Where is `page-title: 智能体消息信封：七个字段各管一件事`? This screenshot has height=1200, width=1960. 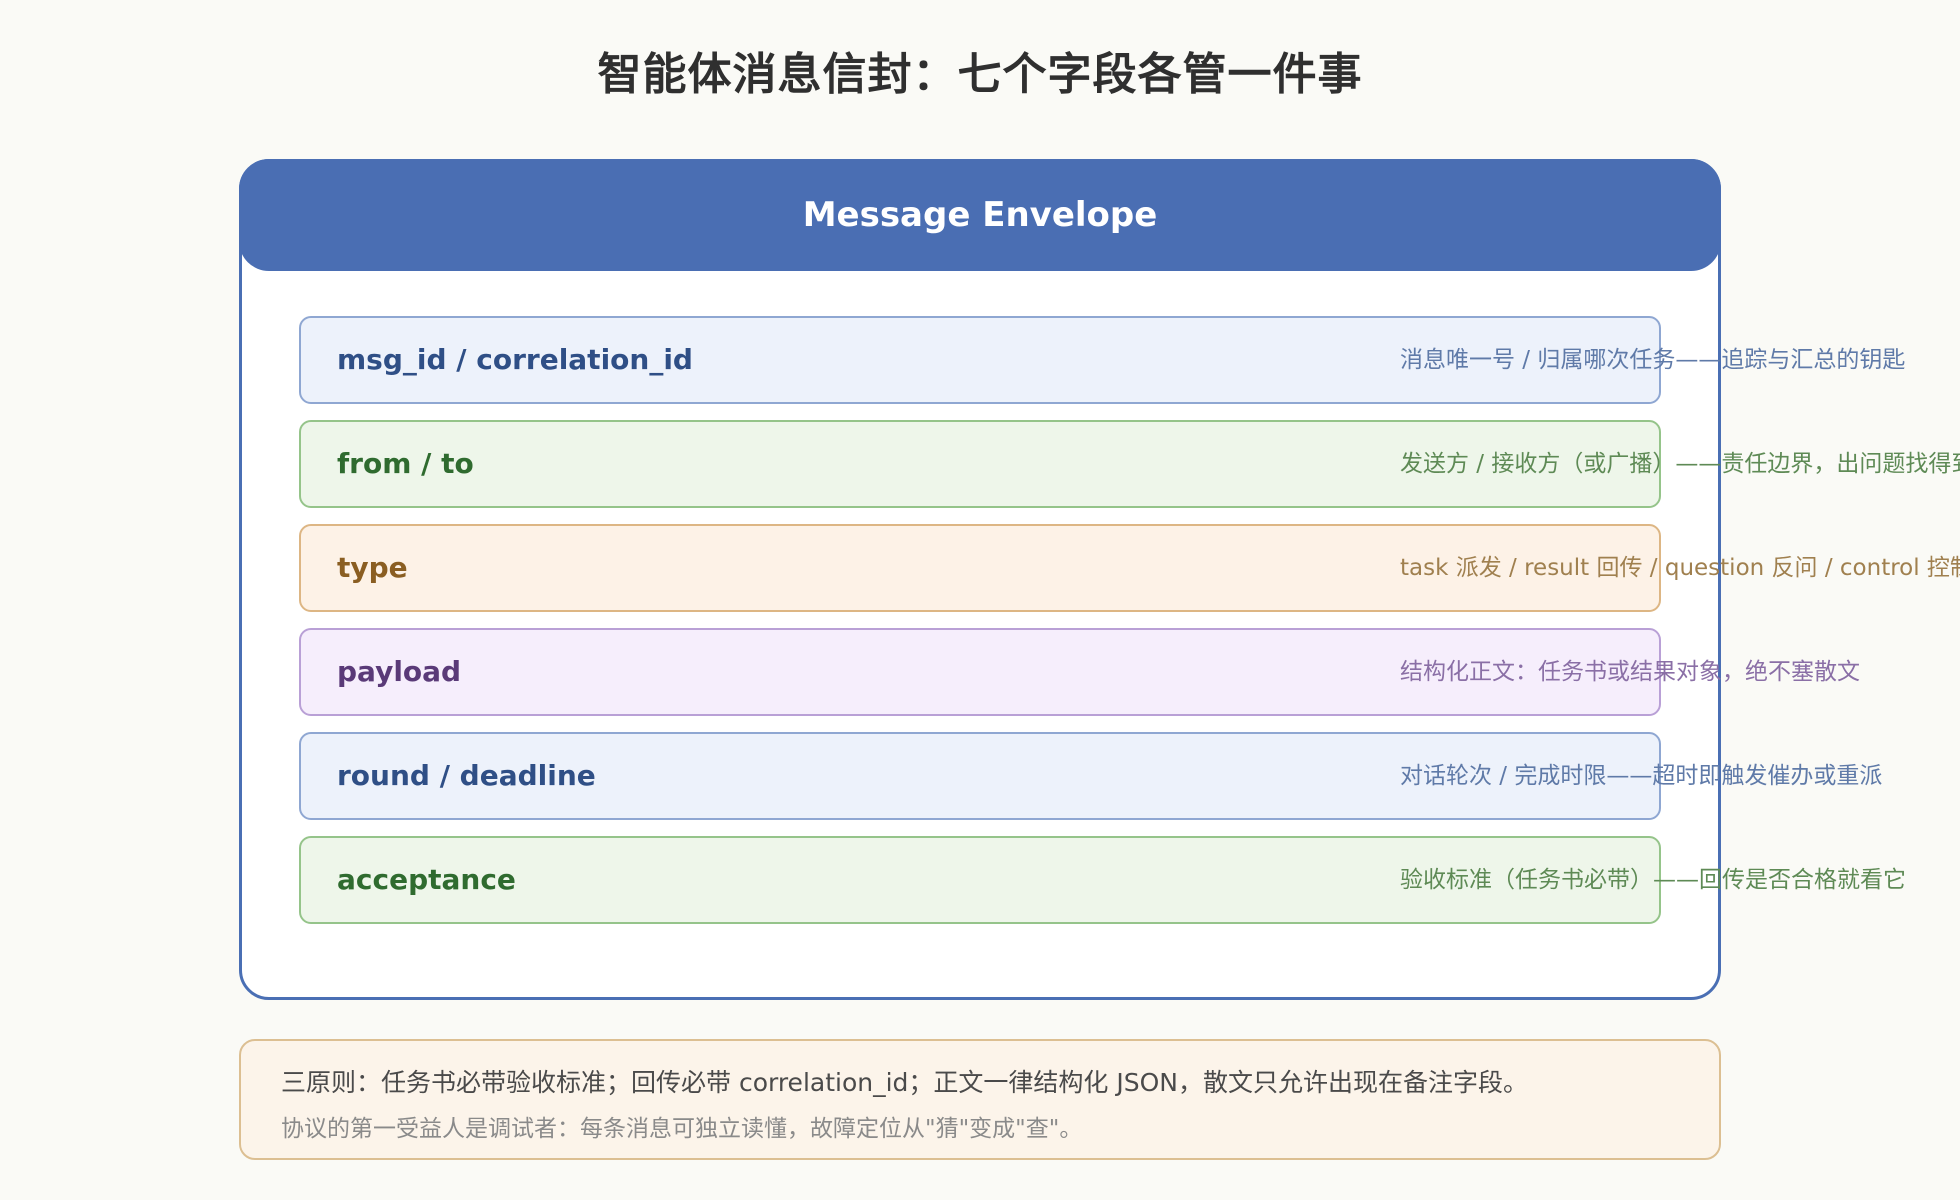 page-title: 智能体消息信封：七个字段各管一件事 is located at coordinates (980, 74).